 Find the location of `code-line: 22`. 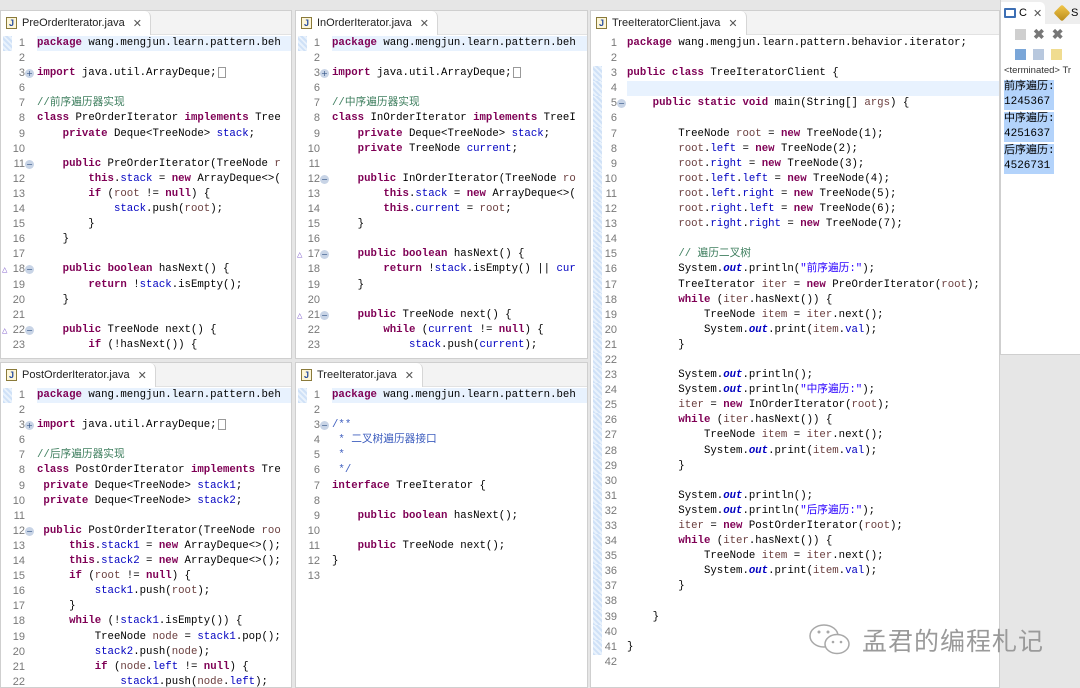

code-line: 22 is located at coordinates (795, 360).